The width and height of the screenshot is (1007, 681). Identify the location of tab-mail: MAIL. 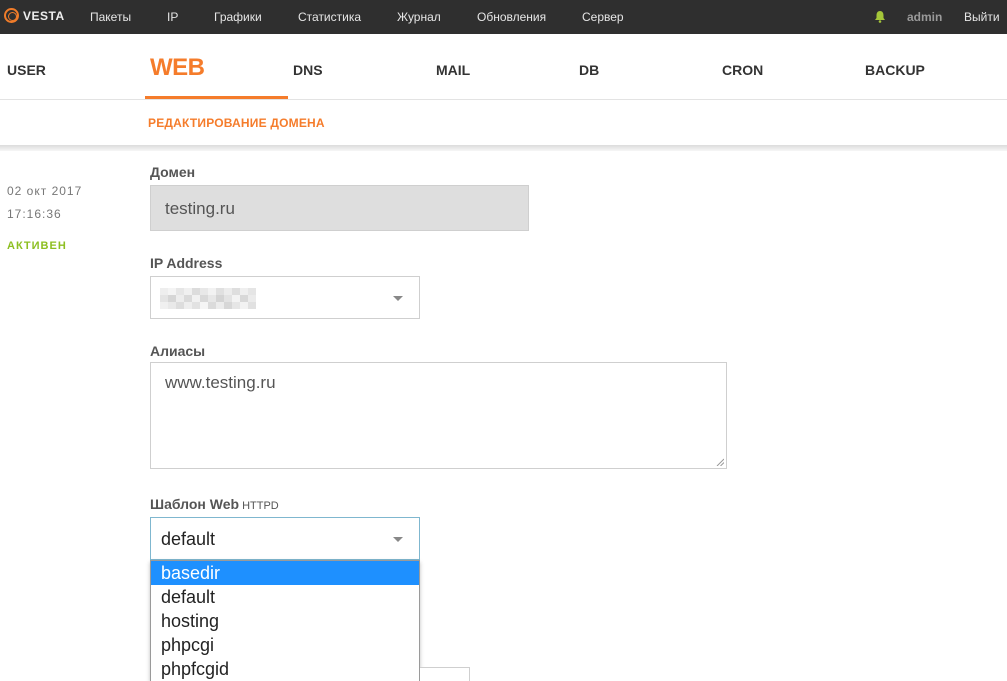
(453, 70).